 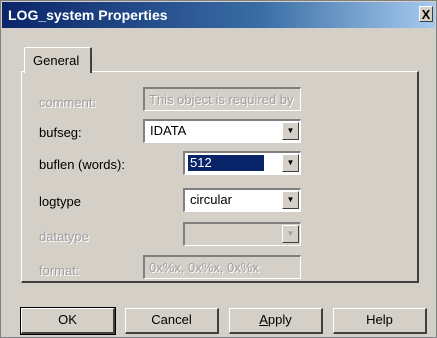 I want to click on logtype-dropdown-arrow: ▼, so click(x=290, y=200).